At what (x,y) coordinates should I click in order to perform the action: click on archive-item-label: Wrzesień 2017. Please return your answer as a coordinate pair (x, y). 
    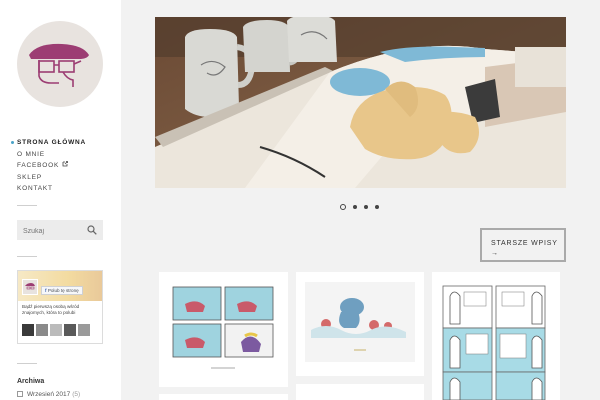
    Looking at the image, I should click on (49, 394).